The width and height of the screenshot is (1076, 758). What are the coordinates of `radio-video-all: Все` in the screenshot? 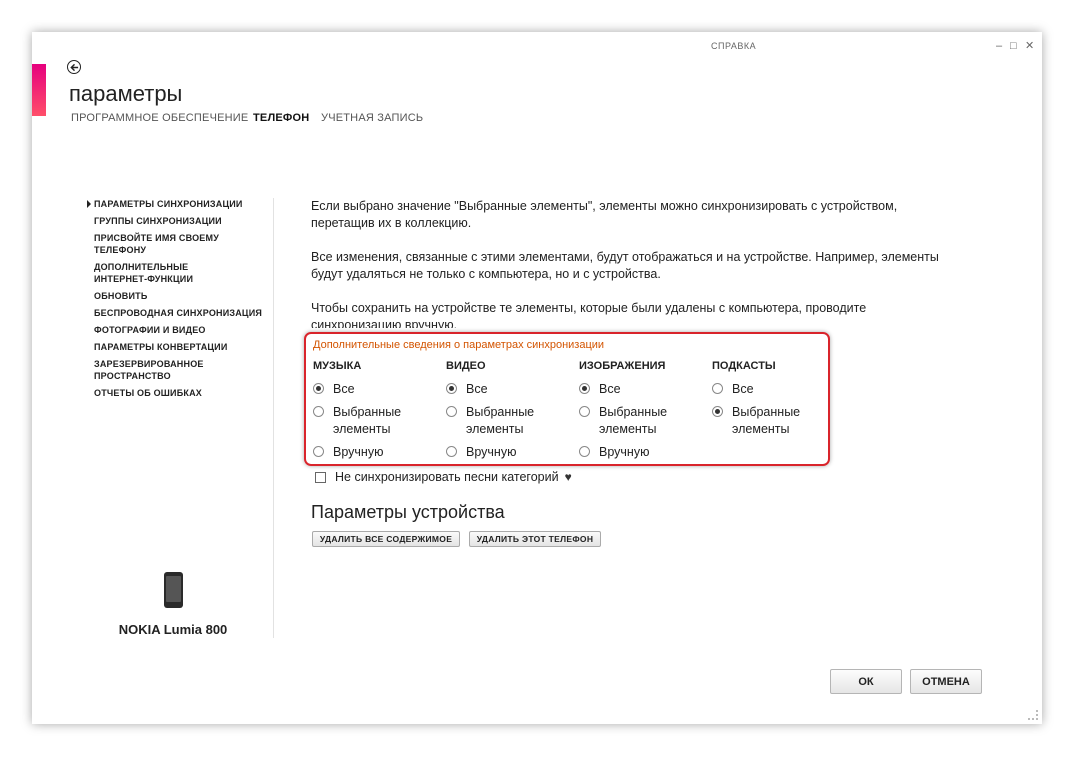 It's located at (506, 389).